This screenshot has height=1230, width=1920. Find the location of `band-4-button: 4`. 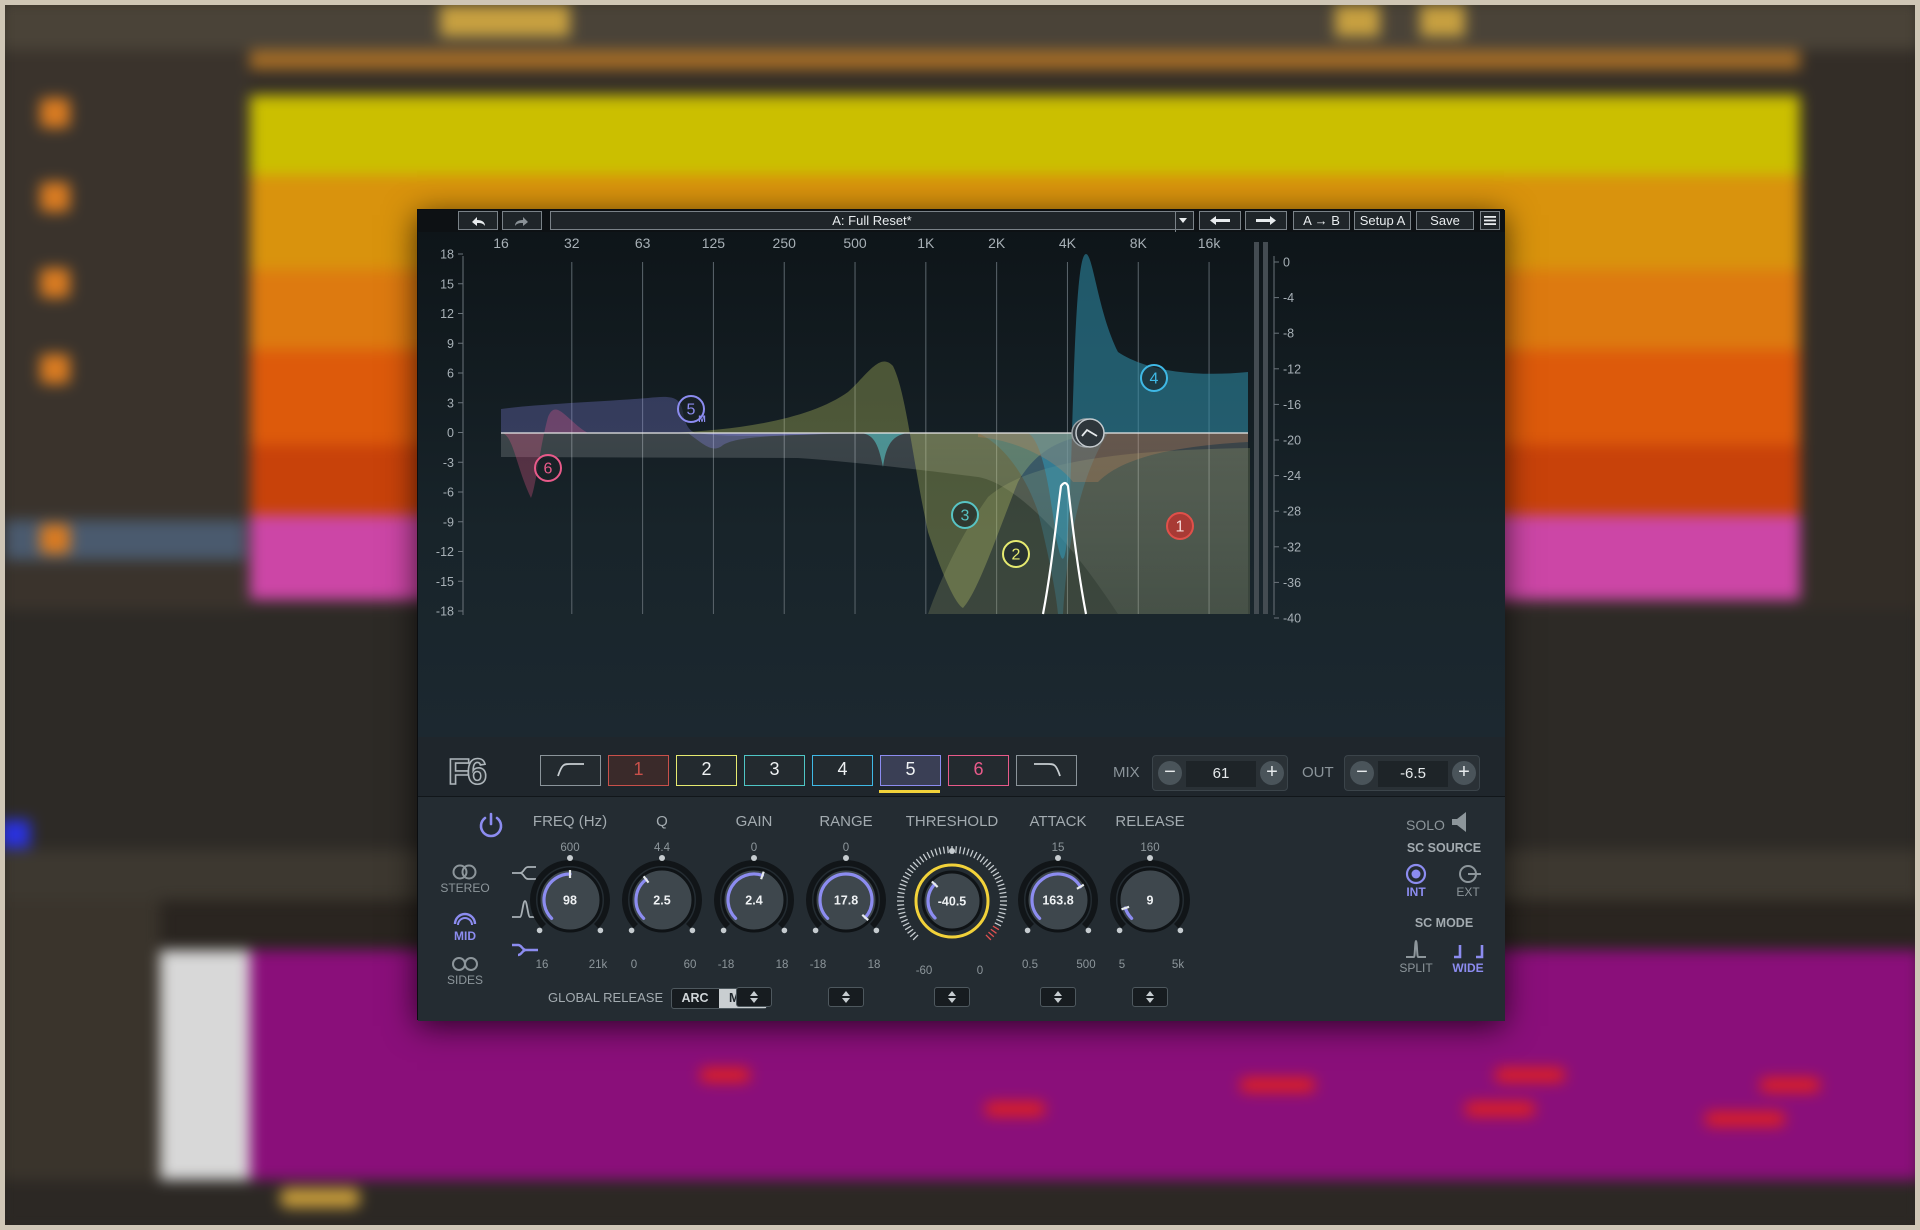

band-4-button: 4 is located at coordinates (842, 770).